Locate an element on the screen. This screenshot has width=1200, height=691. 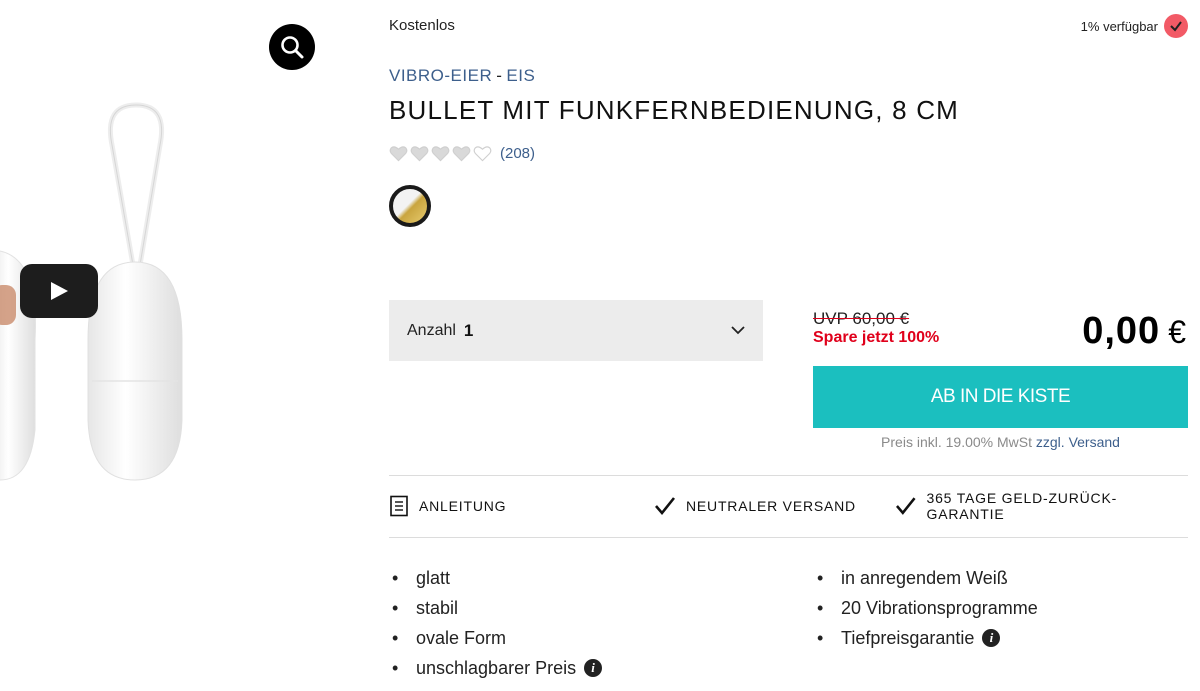
list-item: 20 Vibrationsprogramme is located at coordinates (927, 608).